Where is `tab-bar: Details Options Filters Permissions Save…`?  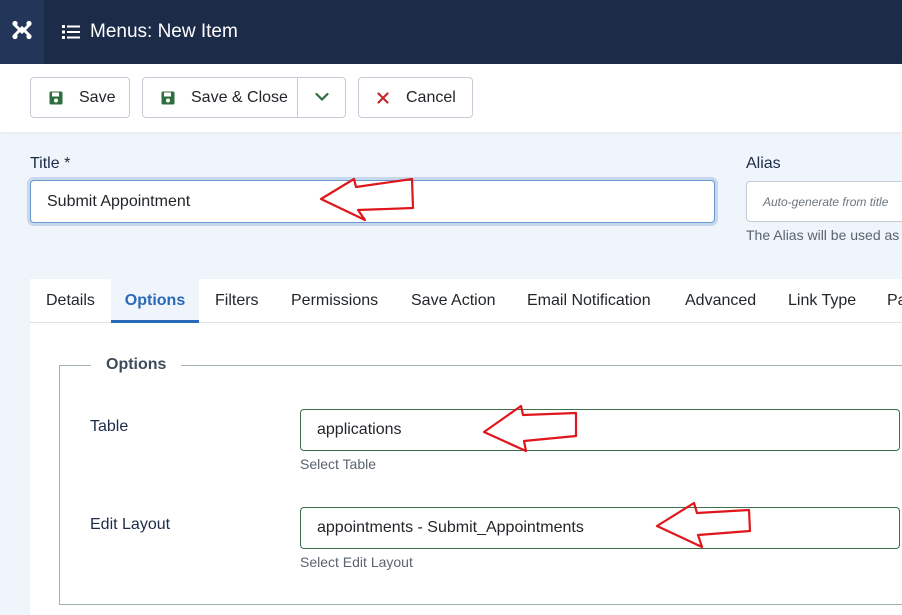
tab-bar: Details Options Filters Permissions Save… is located at coordinates (466, 301).